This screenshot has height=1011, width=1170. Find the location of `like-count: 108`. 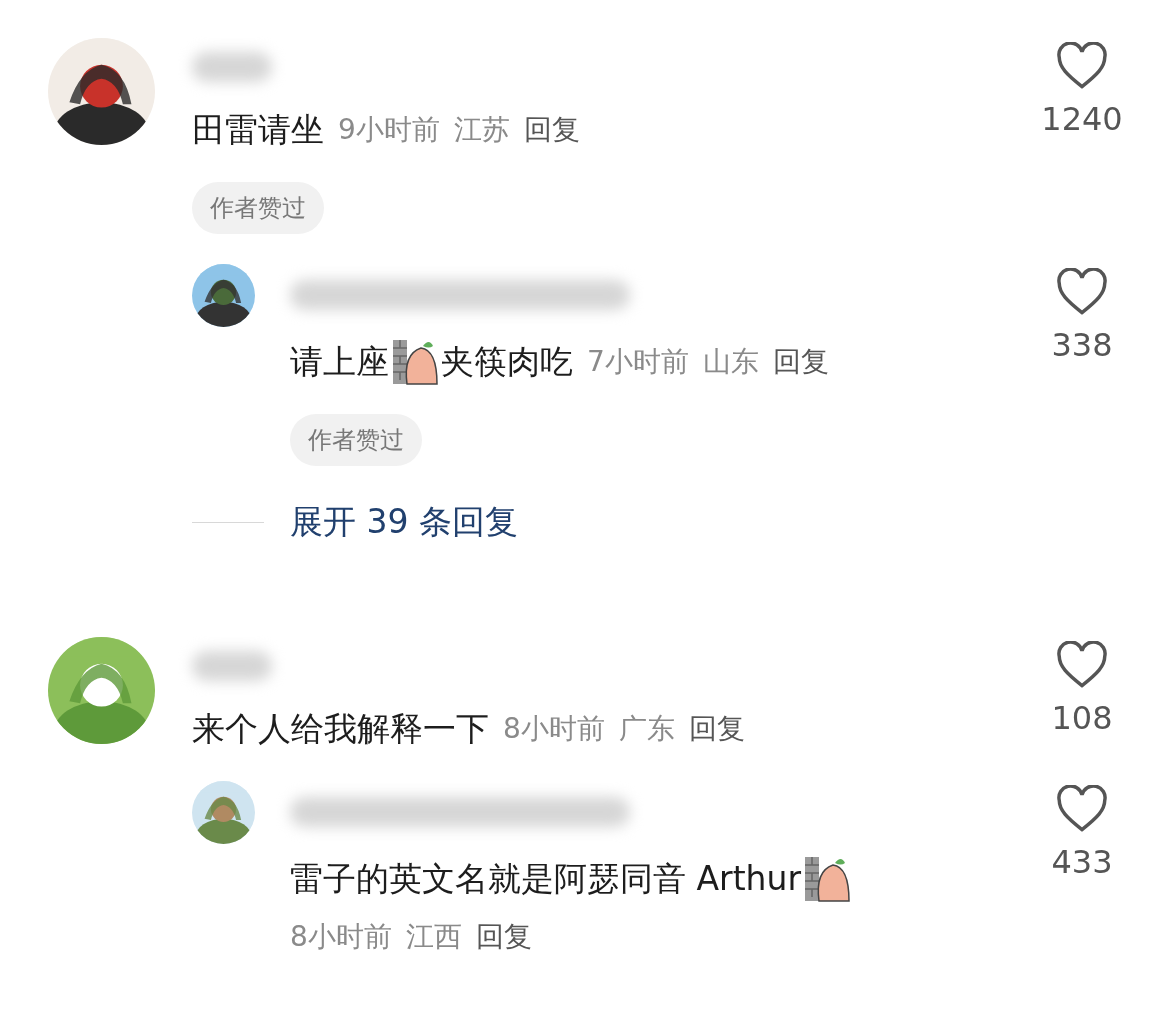

like-count: 108 is located at coordinates (1082, 718).